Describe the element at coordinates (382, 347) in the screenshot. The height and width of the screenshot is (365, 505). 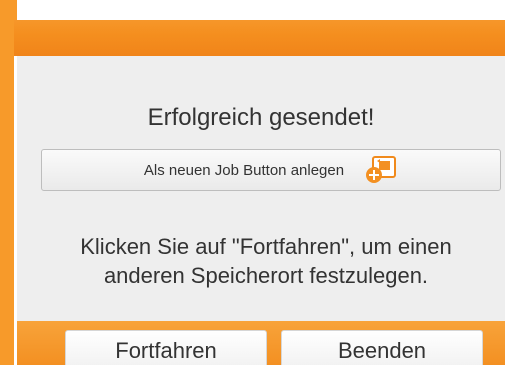
I see `finish-button: Beenden` at that location.